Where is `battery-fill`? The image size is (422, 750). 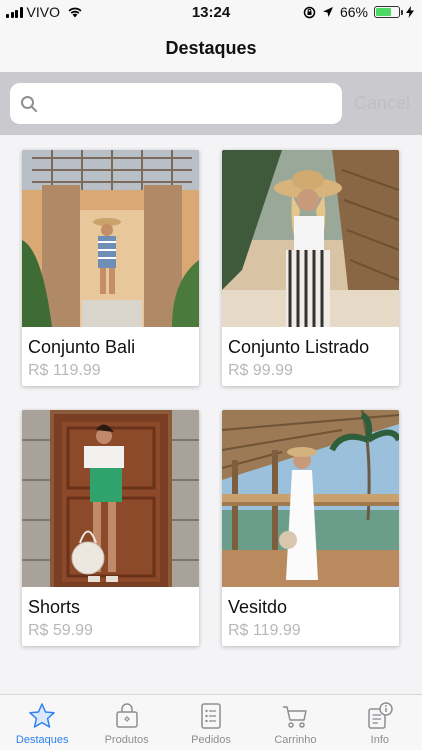
battery-fill is located at coordinates (383, 12).